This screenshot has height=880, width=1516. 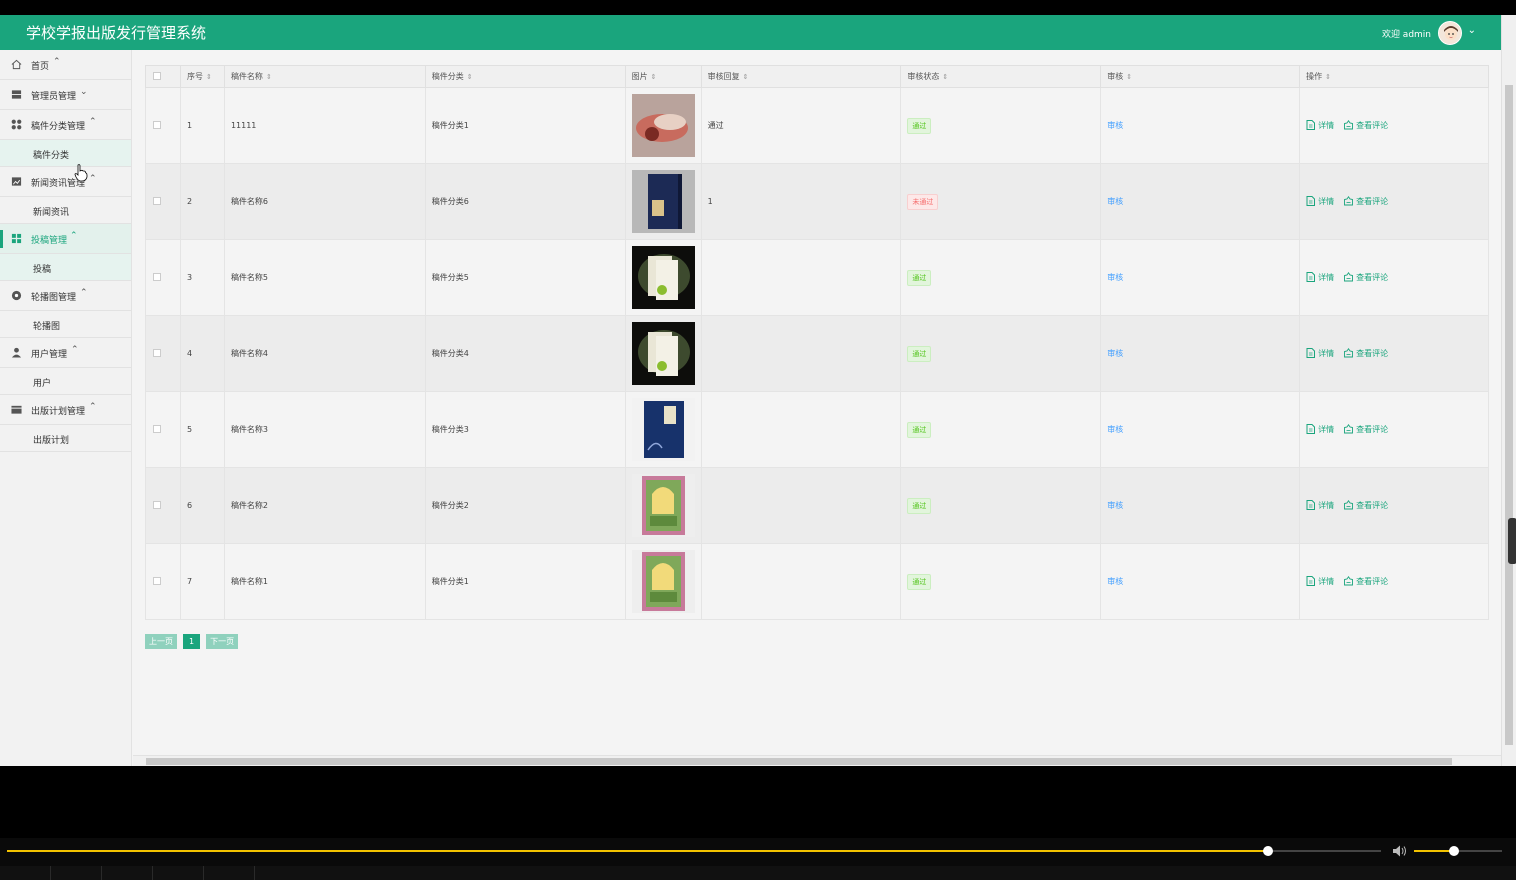 I want to click on page-number-button: 1, so click(x=192, y=641).